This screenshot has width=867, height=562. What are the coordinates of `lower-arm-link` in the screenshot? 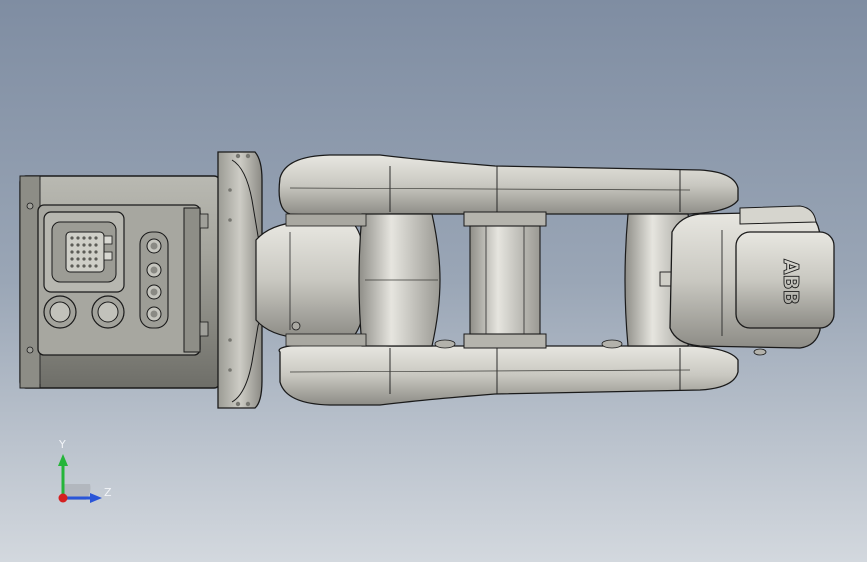 It's located at (522, 372).